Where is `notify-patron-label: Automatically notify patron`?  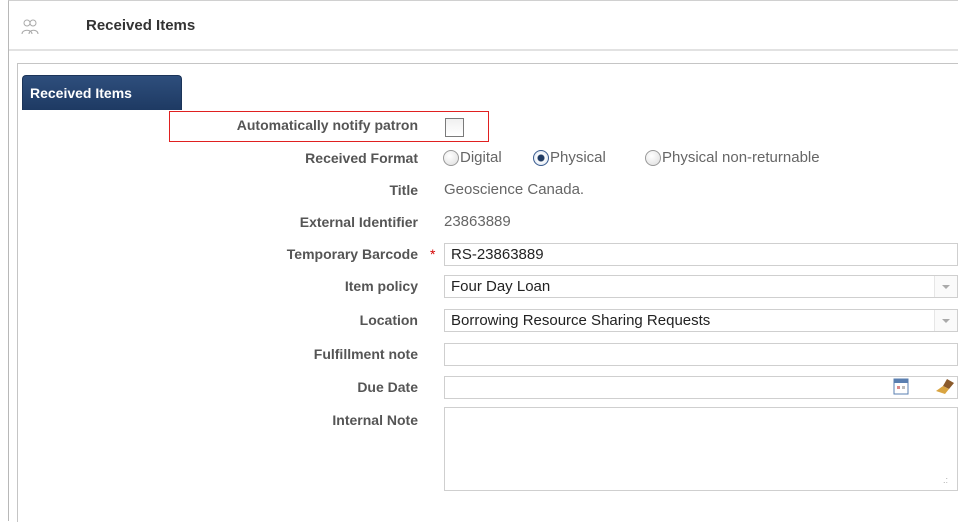 notify-patron-label: Automatically notify patron is located at coordinates (327, 125).